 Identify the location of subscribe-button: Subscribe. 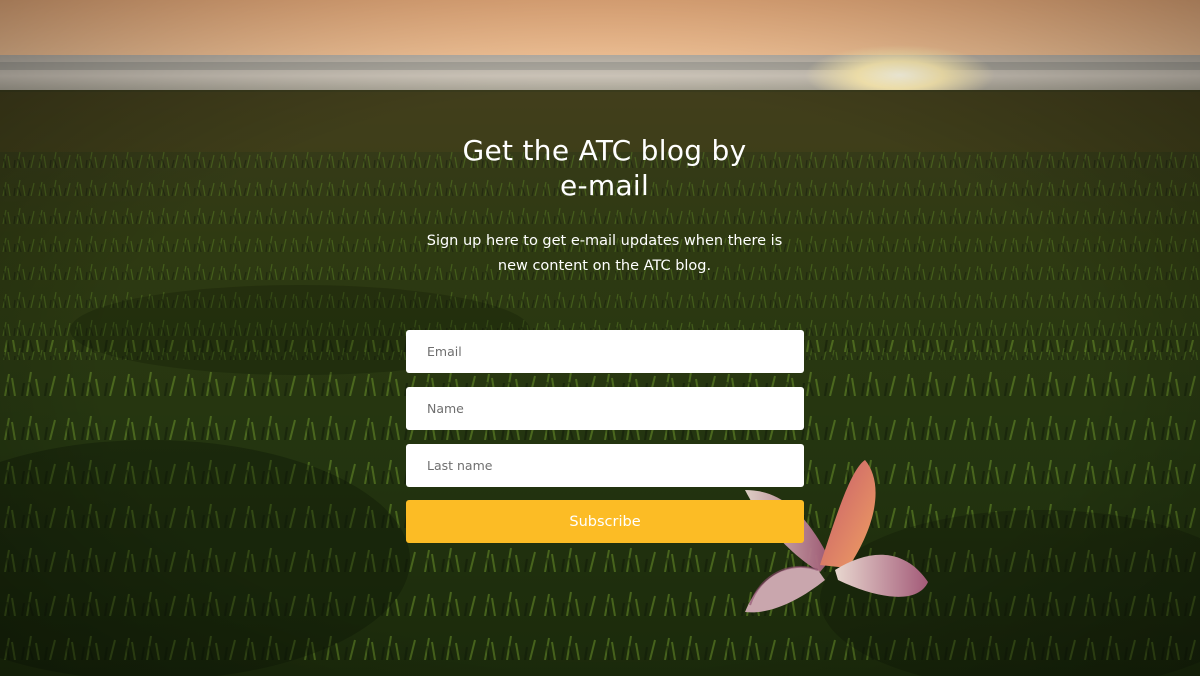
(605, 521).